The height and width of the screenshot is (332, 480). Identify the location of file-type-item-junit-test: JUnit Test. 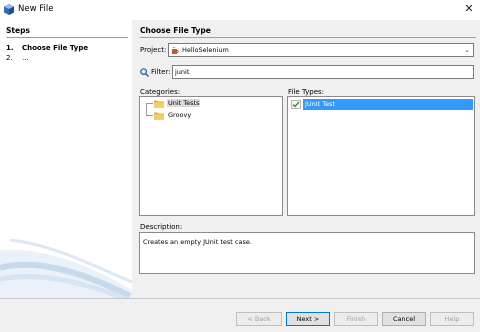
(381, 104).